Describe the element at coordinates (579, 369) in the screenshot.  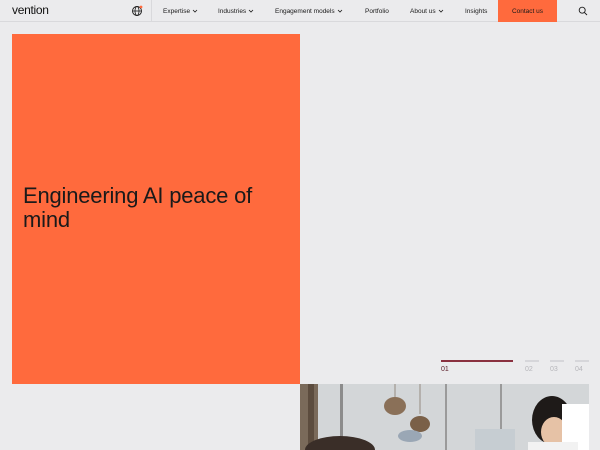
I see `slide-number: 04` at that location.